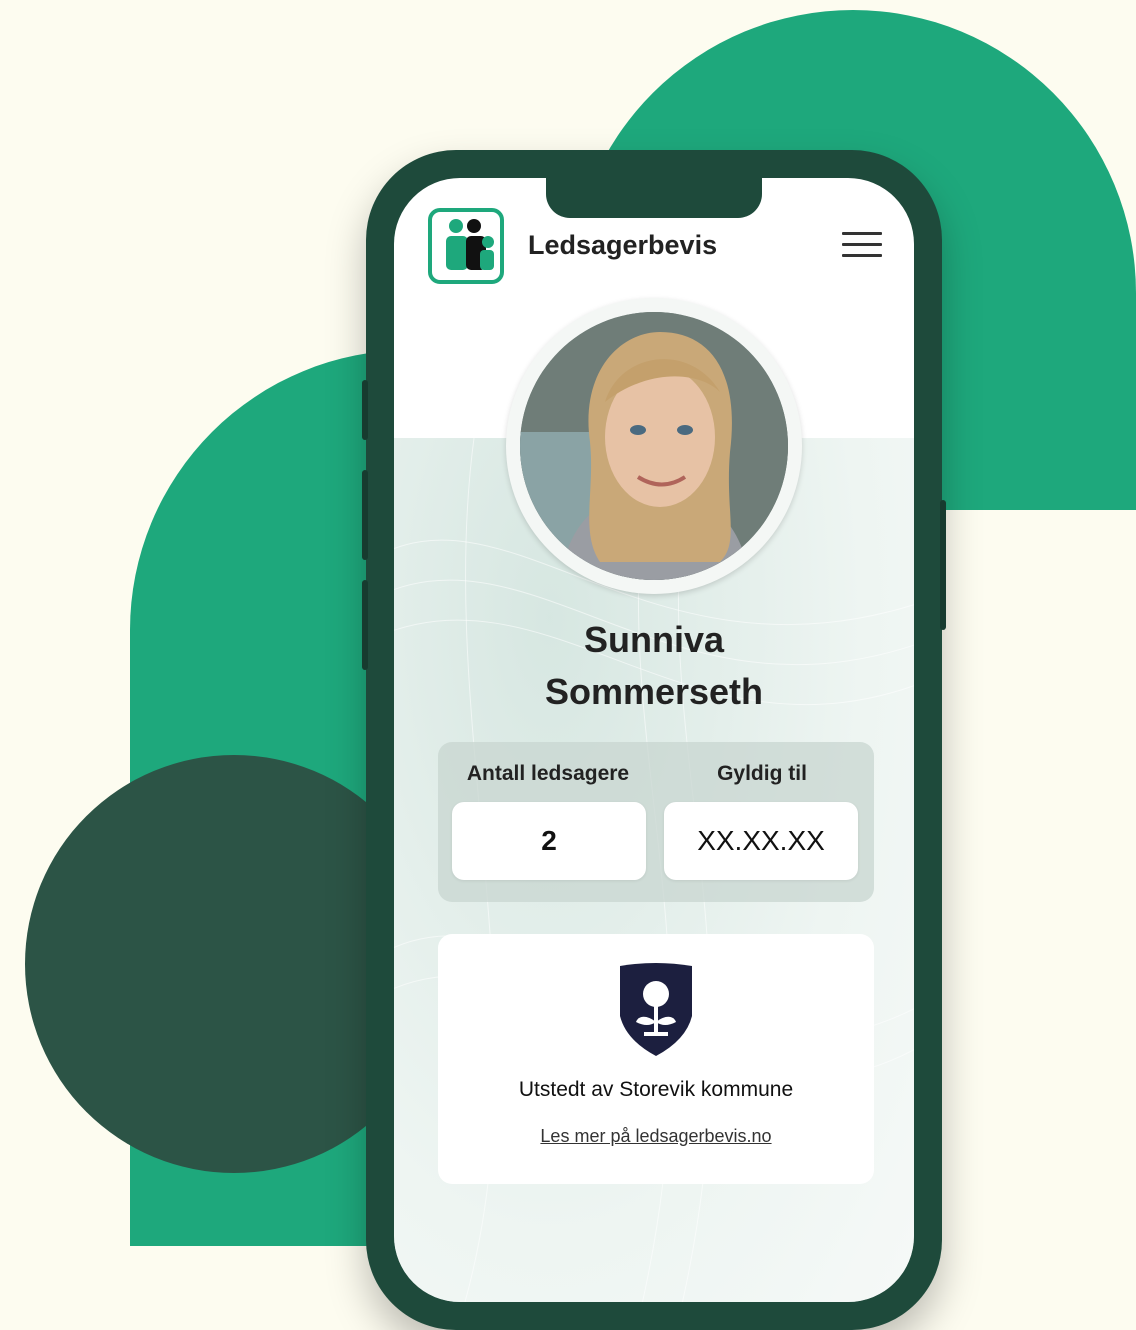  What do you see at coordinates (548, 773) in the screenshot?
I see `companions-label: Antall ledsagere` at bounding box center [548, 773].